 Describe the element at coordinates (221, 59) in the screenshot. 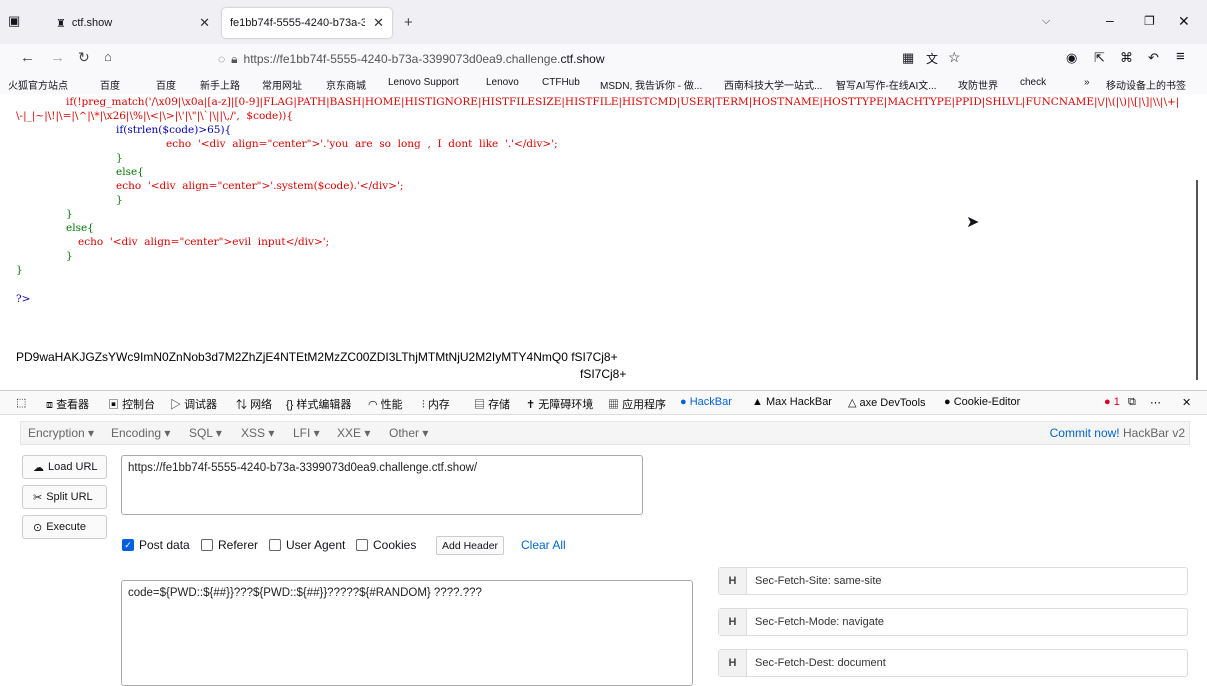

I see `shield-icon: ◌` at that location.